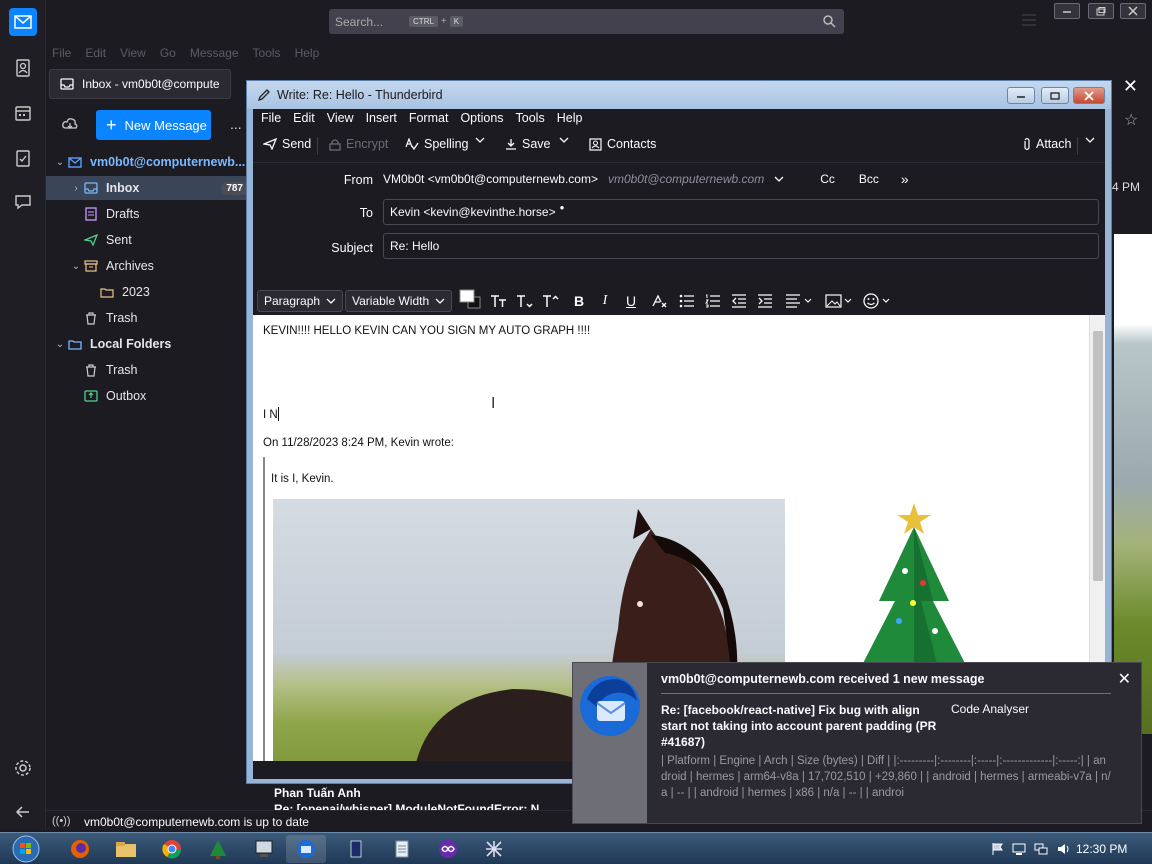 The image size is (1152, 864). What do you see at coordinates (214, 54) in the screenshot?
I see `menu-message: Message` at bounding box center [214, 54].